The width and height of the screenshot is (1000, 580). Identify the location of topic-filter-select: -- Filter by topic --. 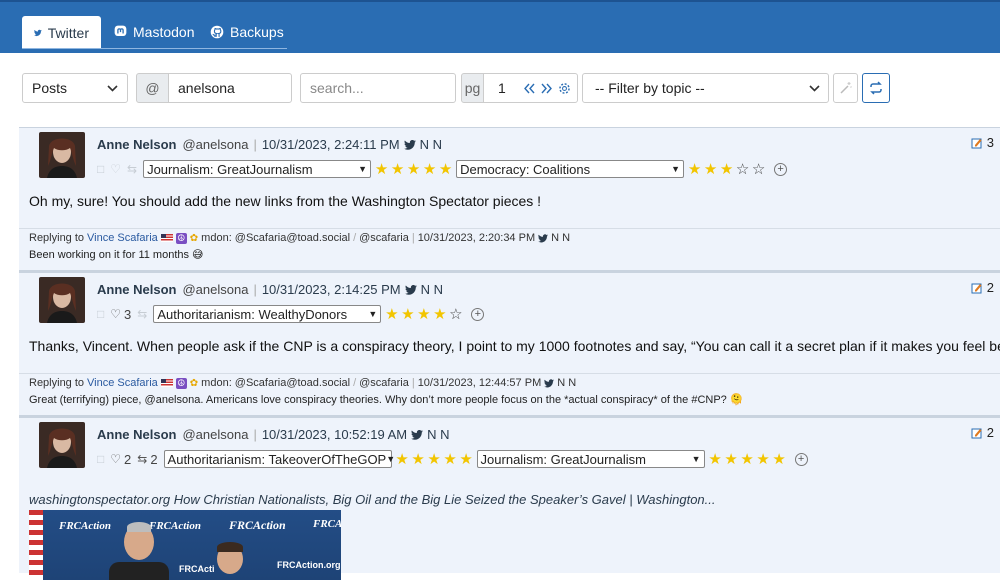
(705, 88).